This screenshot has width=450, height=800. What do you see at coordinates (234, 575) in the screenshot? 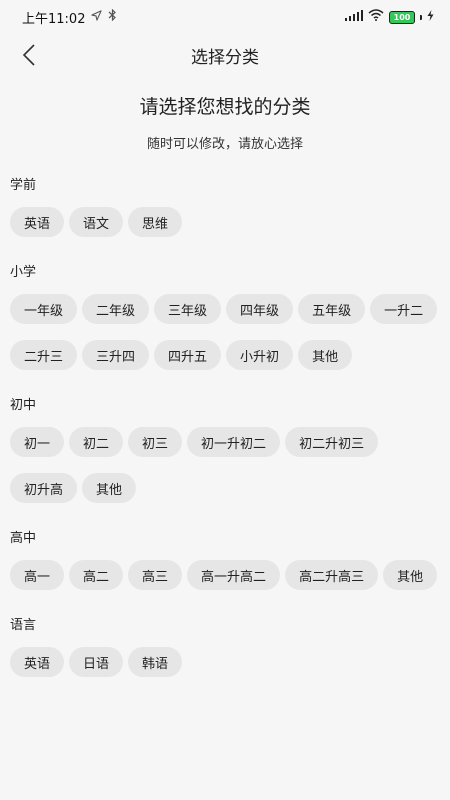
I see `category-chip: 高一升高二` at bounding box center [234, 575].